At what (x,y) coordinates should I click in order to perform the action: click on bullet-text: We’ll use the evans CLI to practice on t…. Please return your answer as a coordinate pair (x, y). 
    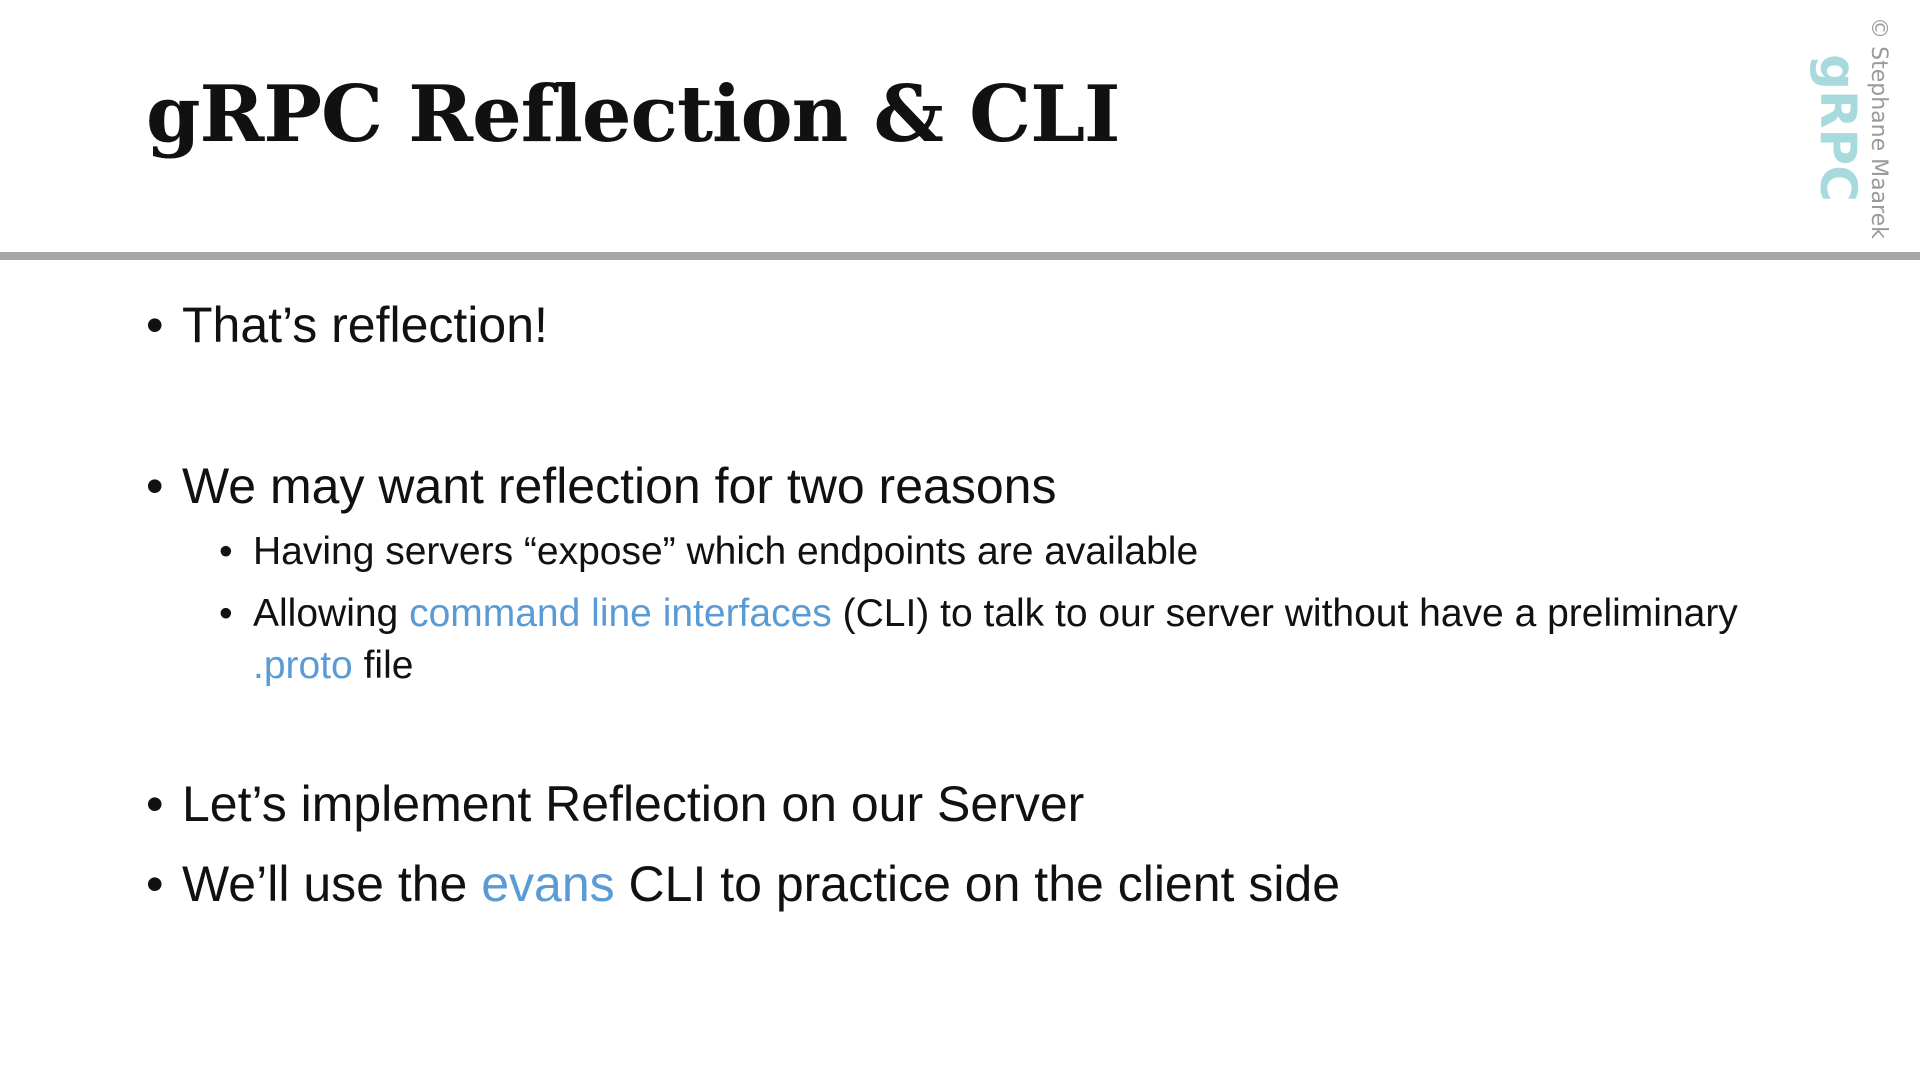
    Looking at the image, I should click on (761, 884).